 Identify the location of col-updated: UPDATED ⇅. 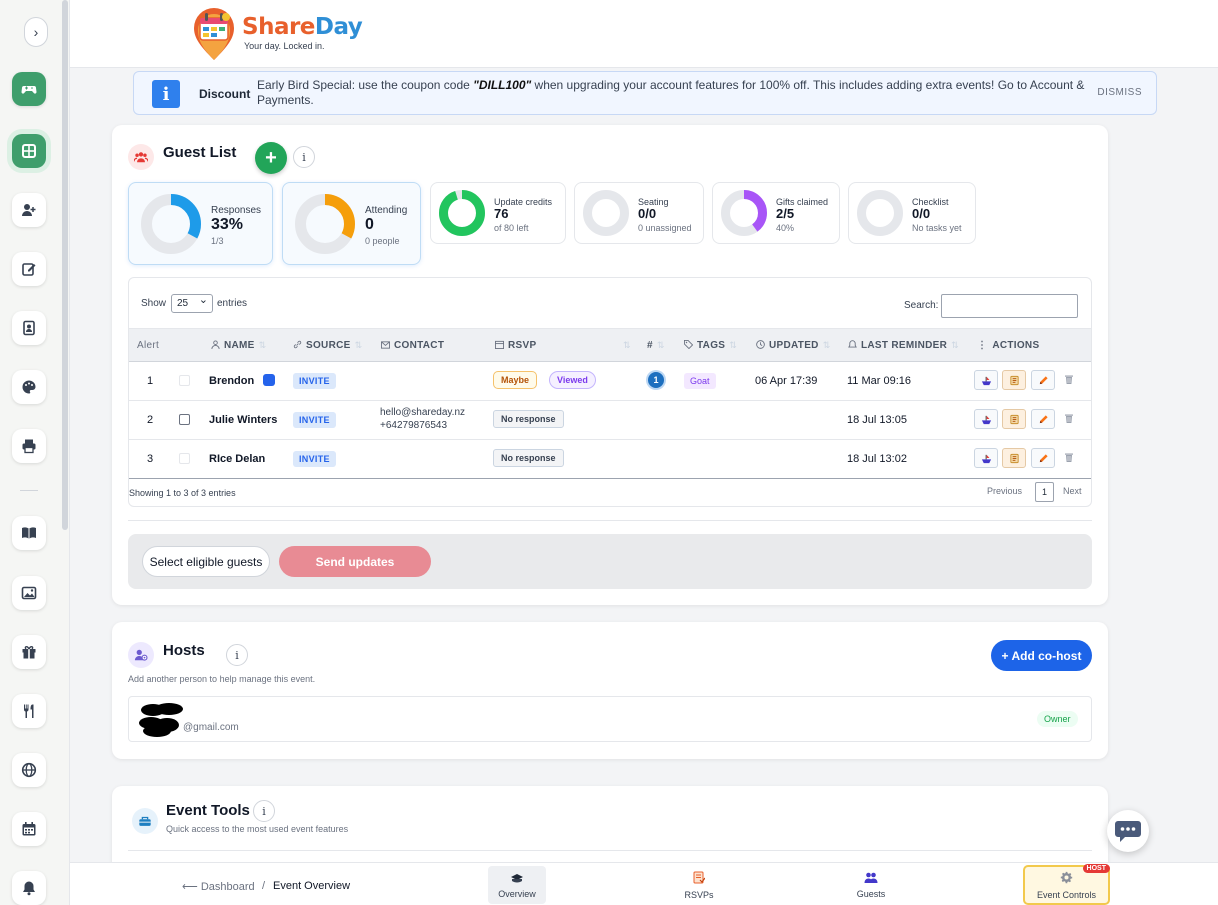
(793, 345).